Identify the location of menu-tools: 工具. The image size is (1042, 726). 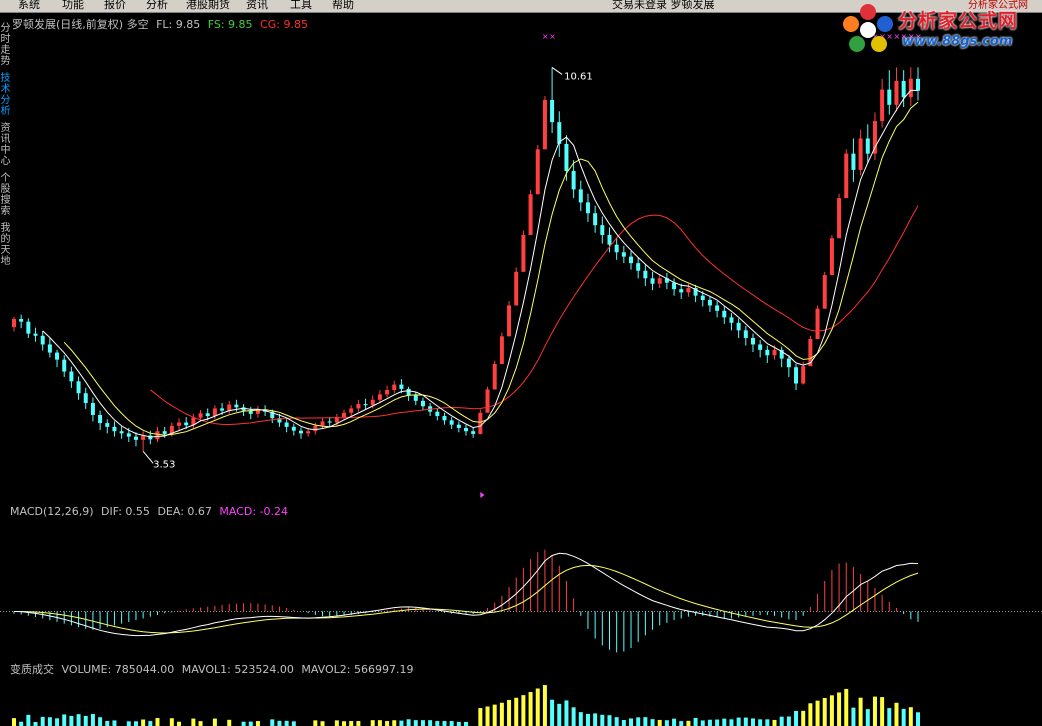
(301, 6).